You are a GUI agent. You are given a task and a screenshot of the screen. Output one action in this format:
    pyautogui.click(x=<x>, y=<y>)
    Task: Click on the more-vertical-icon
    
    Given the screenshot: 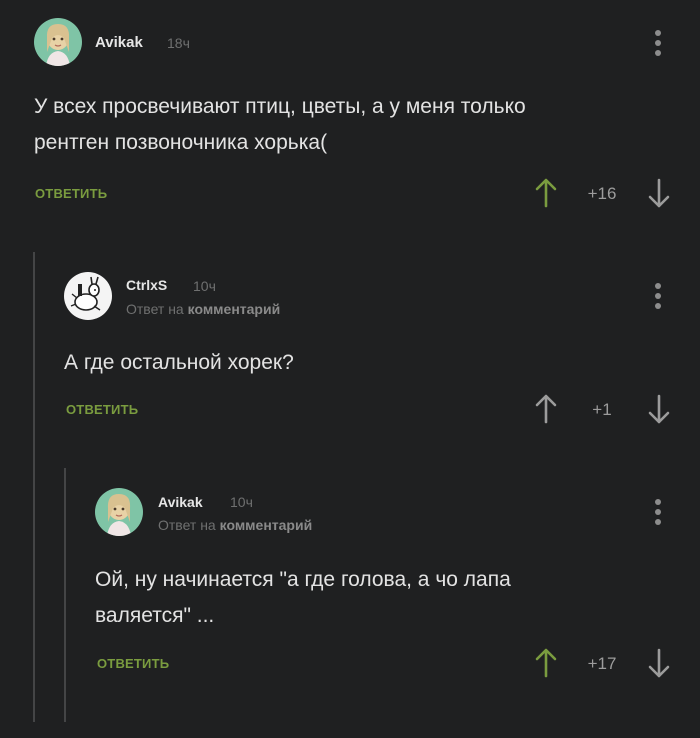 What is the action you would take?
    pyautogui.click(x=658, y=512)
    